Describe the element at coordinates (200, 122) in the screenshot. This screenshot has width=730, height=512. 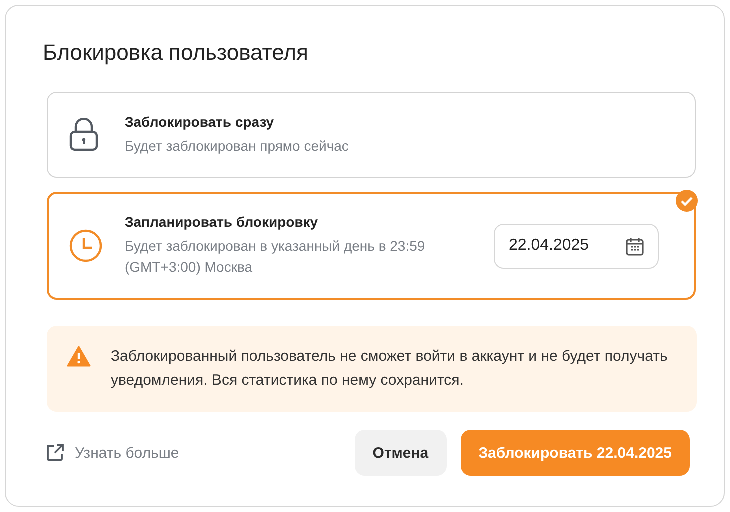
I see `option-title: Заблокировать сразу` at that location.